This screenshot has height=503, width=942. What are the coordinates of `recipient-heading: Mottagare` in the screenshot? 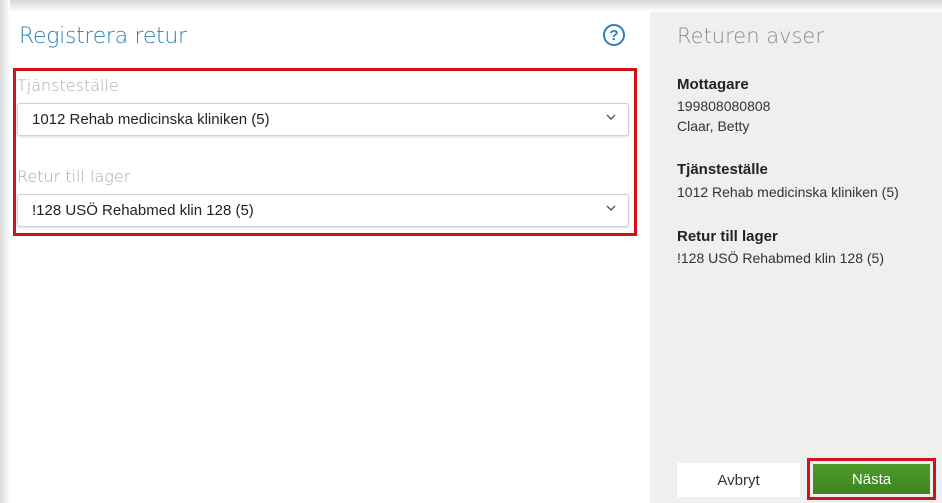 It's located at (713, 84).